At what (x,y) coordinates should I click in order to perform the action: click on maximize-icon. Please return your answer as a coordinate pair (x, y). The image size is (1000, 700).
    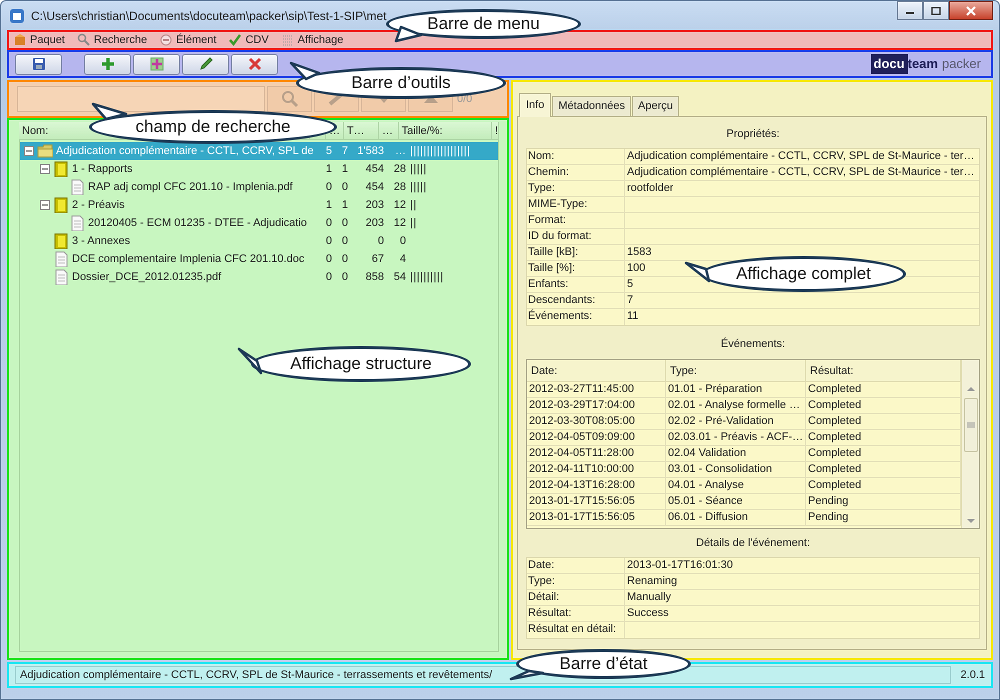
    Looking at the image, I should click on (936, 10).